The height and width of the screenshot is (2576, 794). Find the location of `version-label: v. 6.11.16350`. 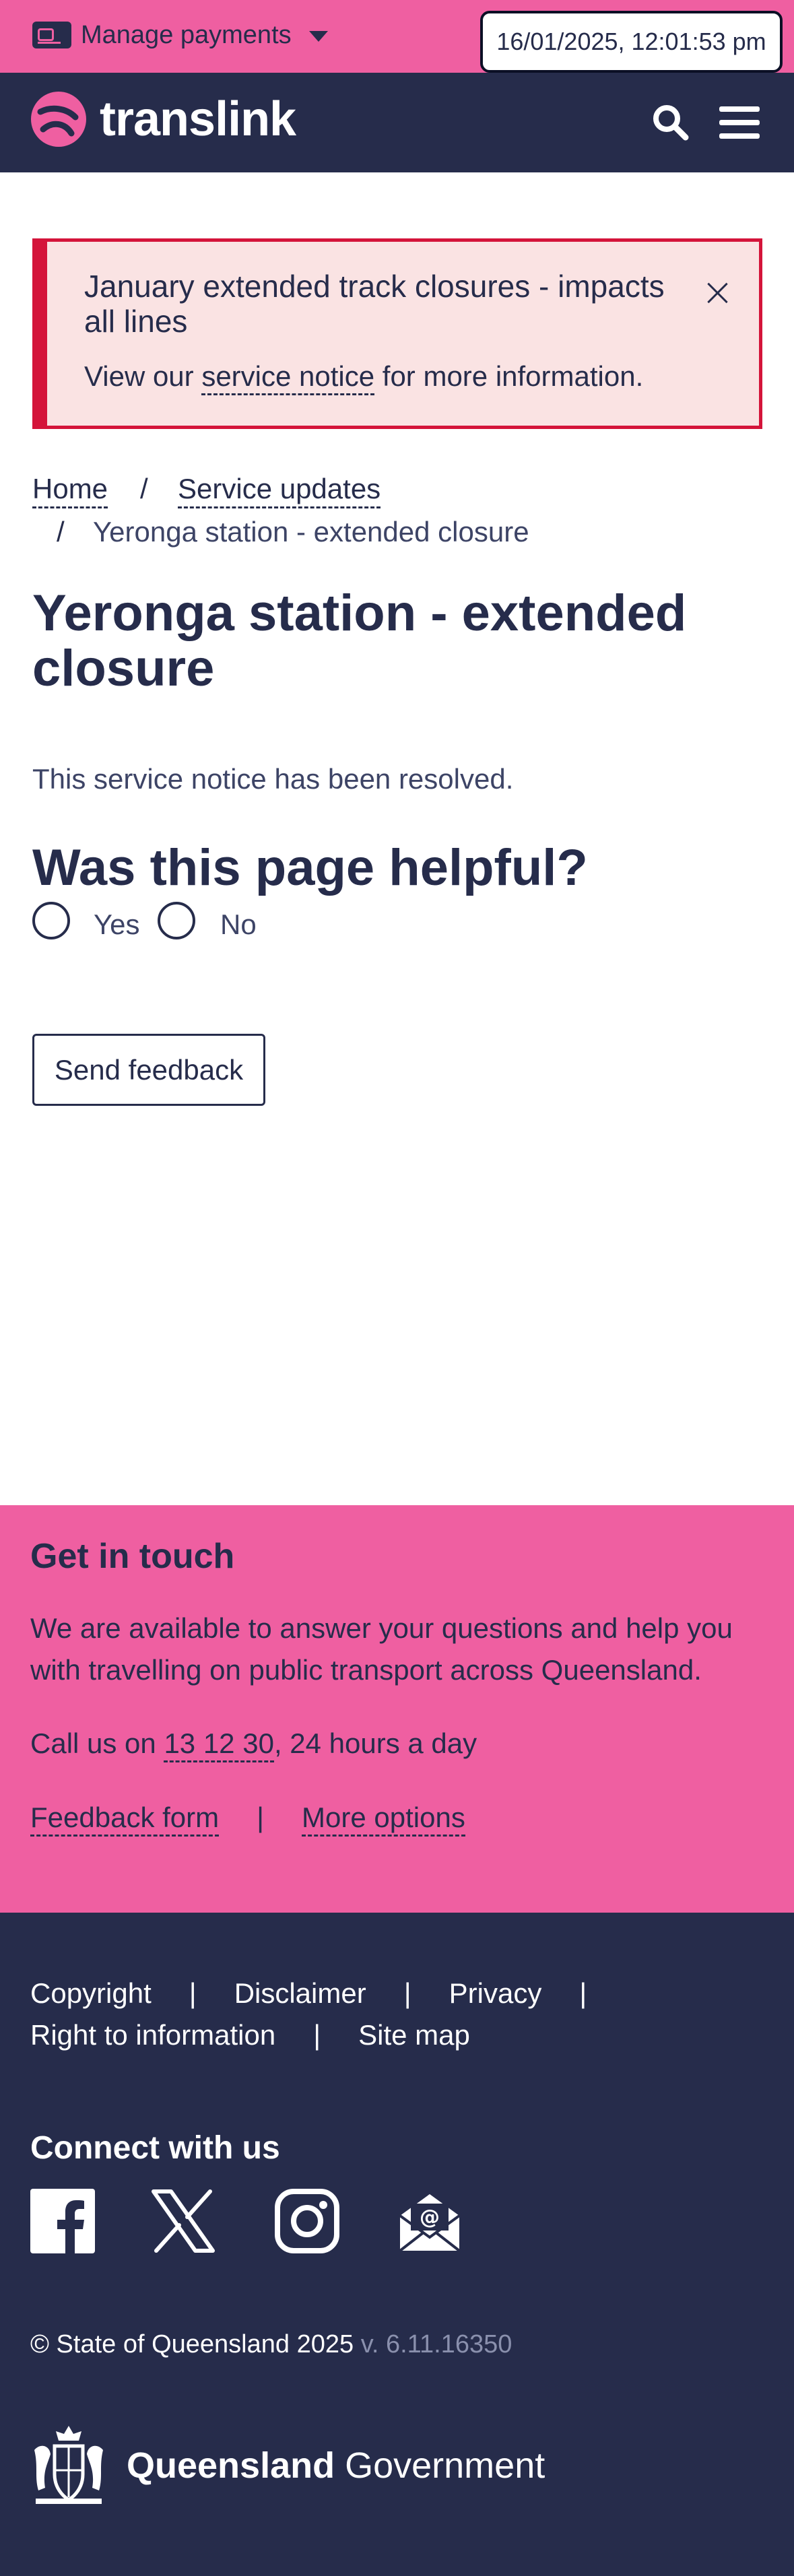

version-label: v. 6.11.16350 is located at coordinates (436, 2344).